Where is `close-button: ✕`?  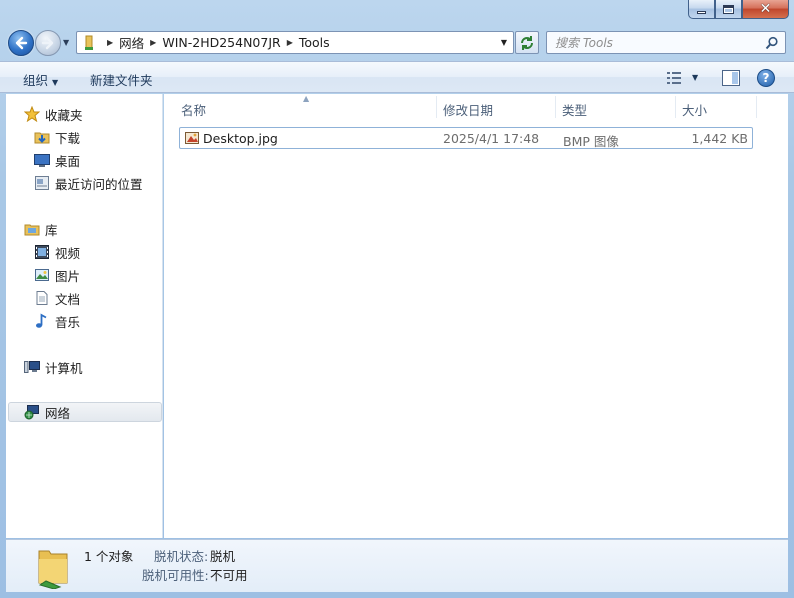
close-button: ✕ is located at coordinates (765, 9).